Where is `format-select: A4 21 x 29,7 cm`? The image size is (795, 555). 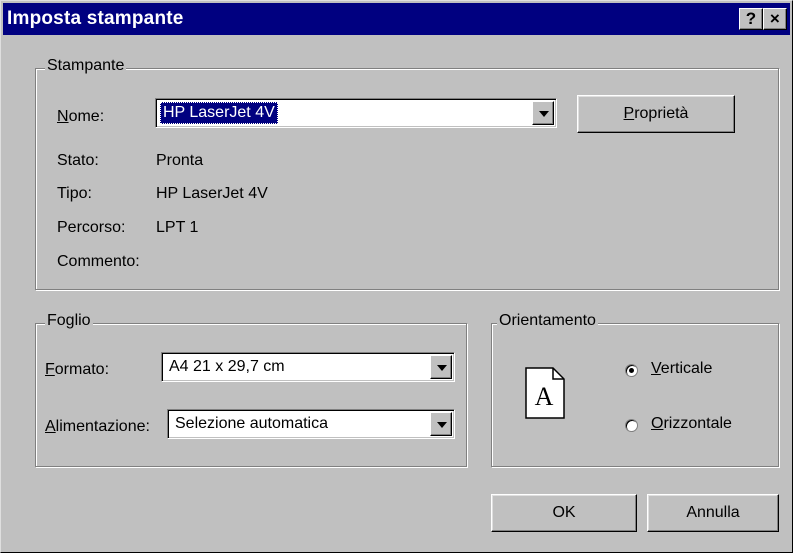
format-select: A4 21 x 29,7 cm is located at coordinates (308, 367).